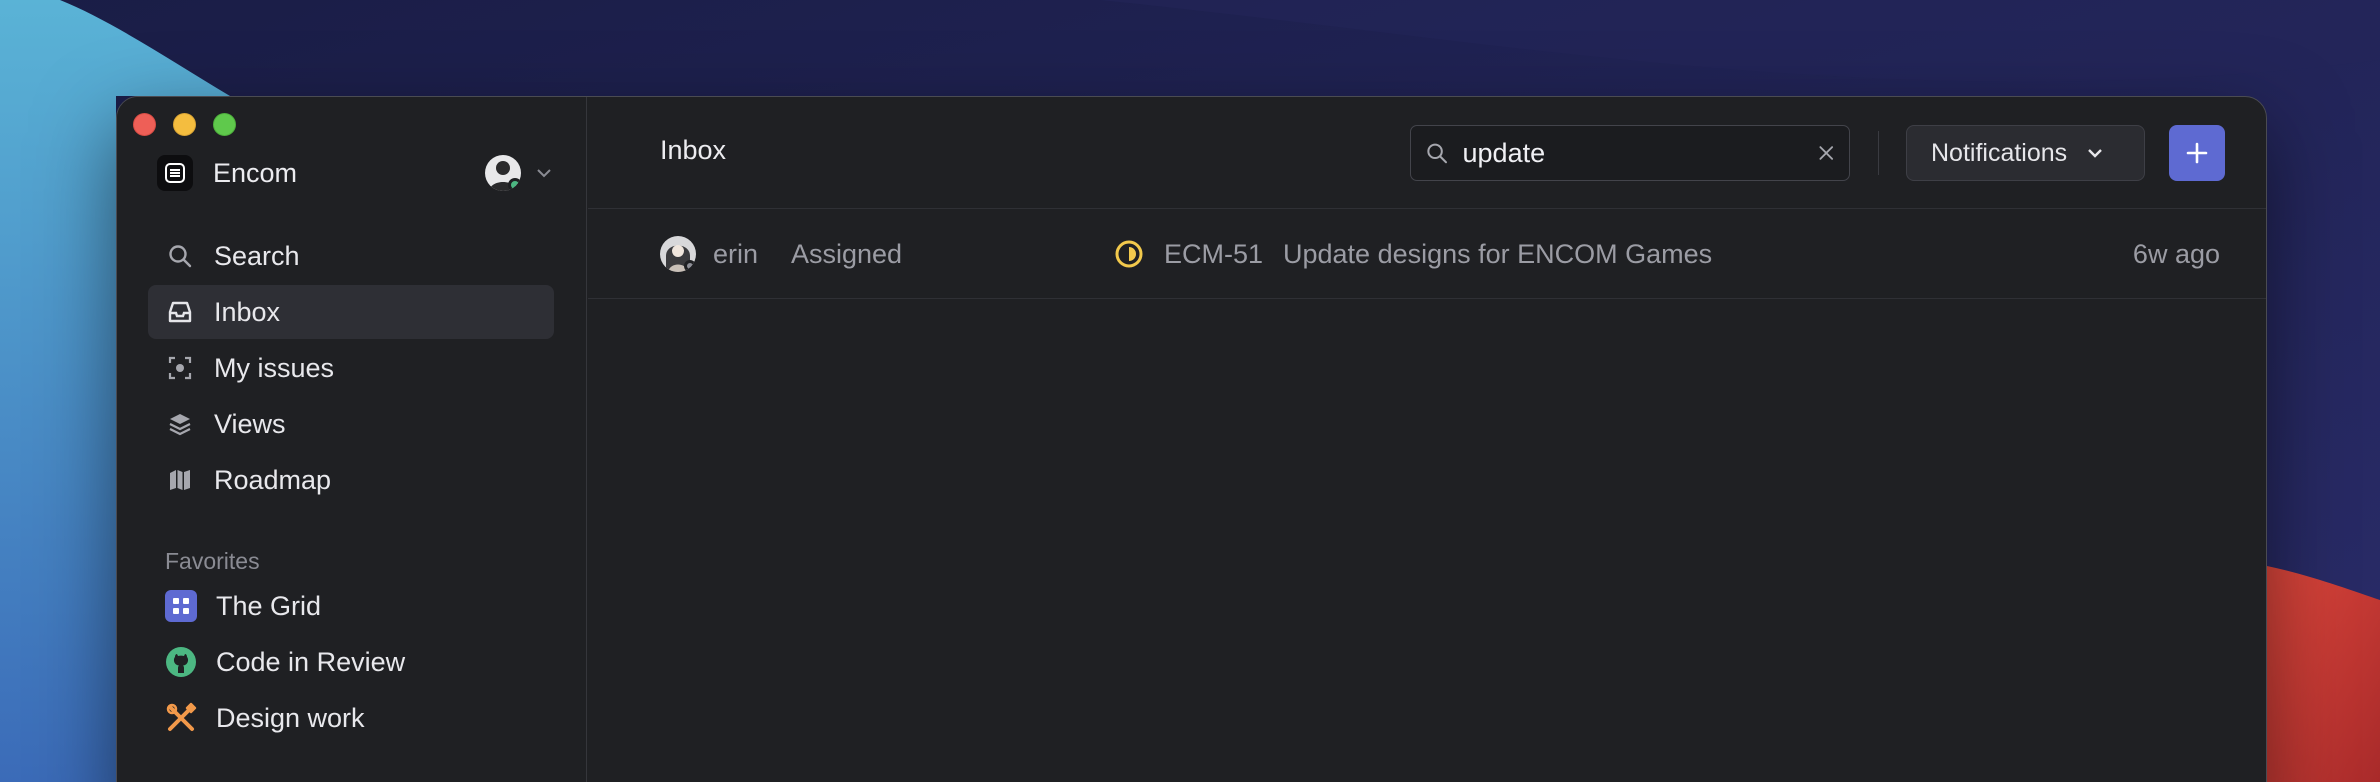 This screenshot has height=782, width=2380. Describe the element at coordinates (351, 256) in the screenshot. I see `sidebar-item-search: Search` at that location.